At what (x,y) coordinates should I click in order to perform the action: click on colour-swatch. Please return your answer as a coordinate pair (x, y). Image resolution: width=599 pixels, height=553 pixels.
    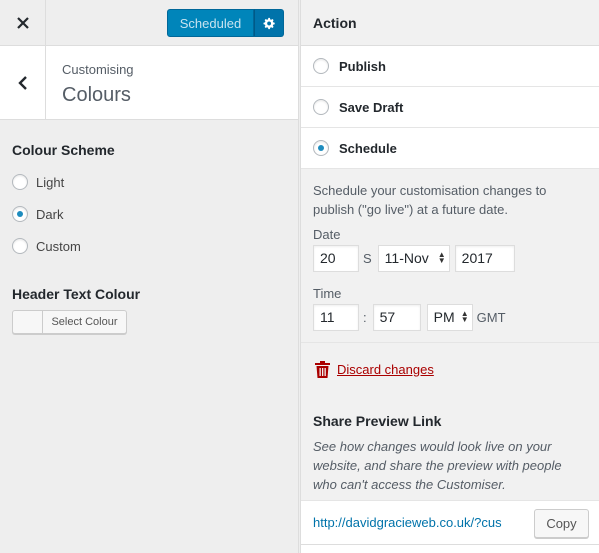
    Looking at the image, I should click on (28, 322).